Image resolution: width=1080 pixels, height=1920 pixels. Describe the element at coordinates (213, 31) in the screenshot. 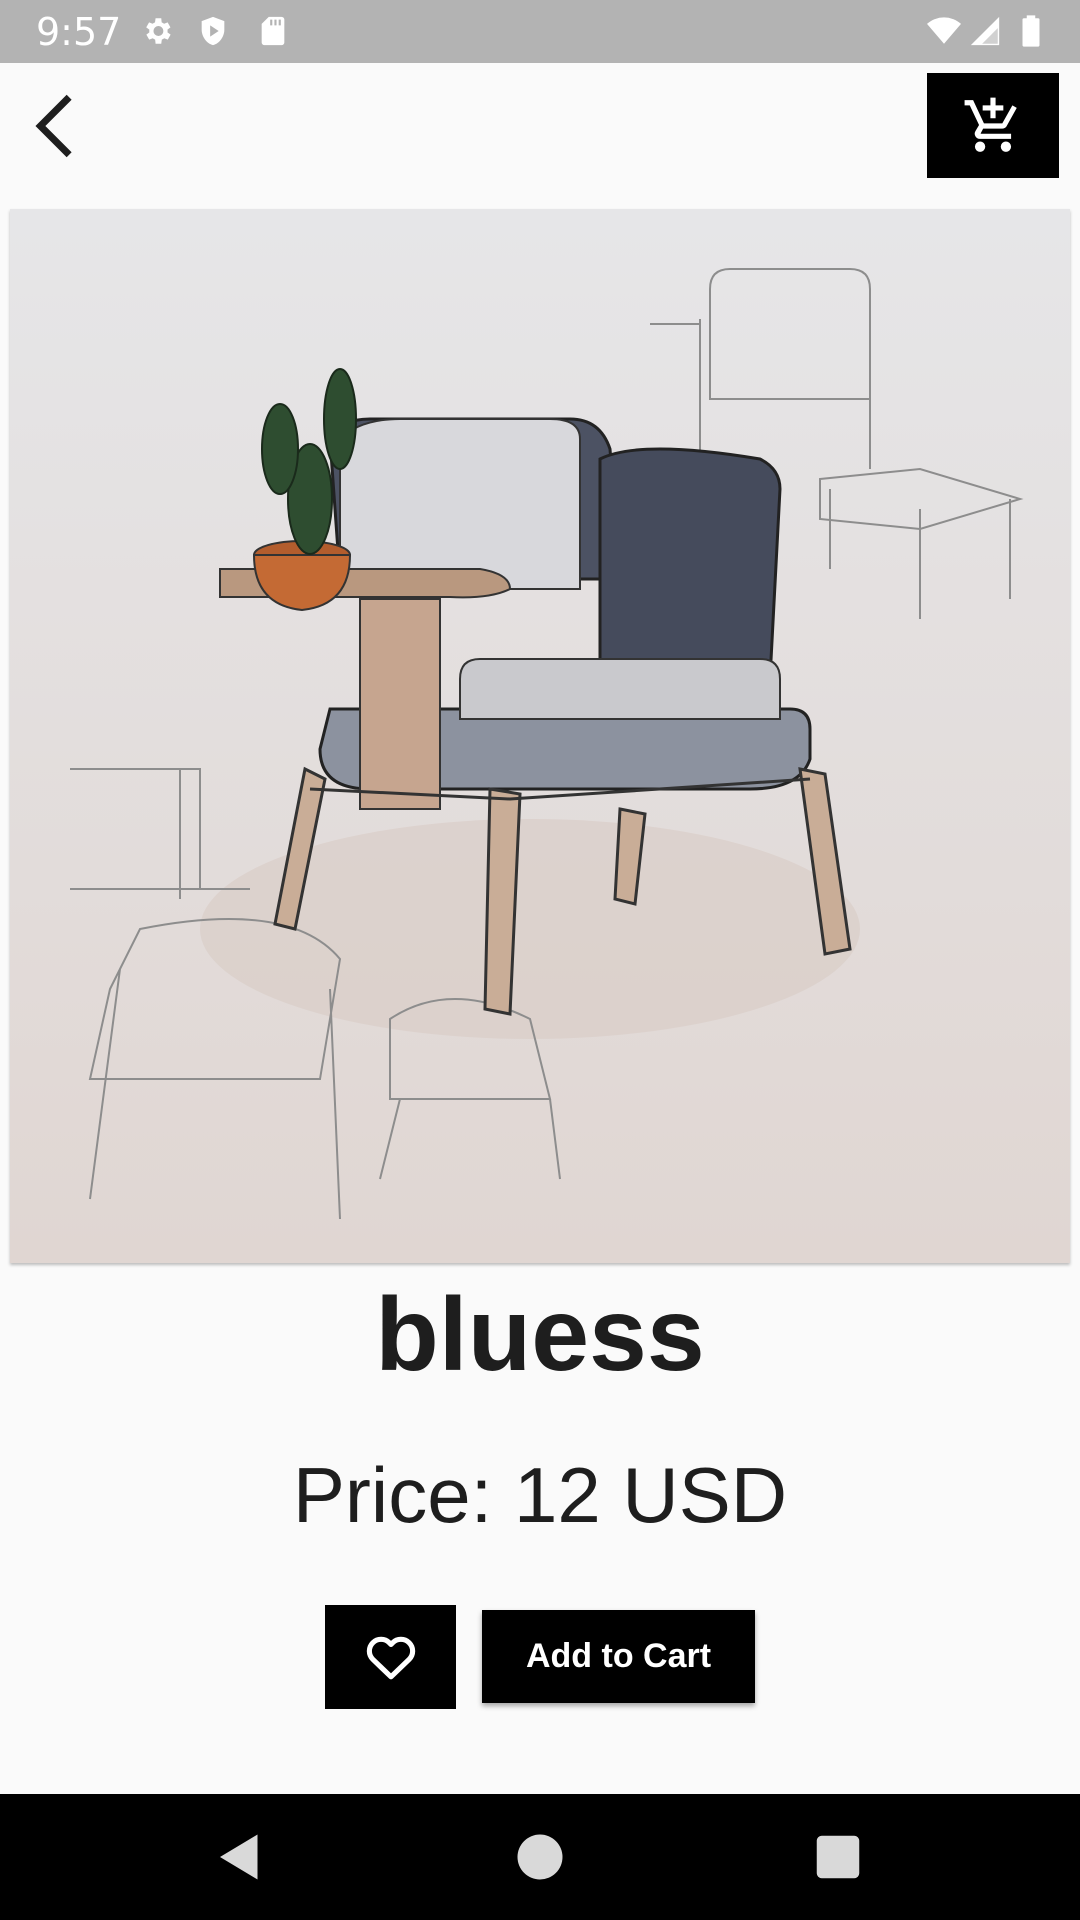

I see `shield-play-icon` at that location.